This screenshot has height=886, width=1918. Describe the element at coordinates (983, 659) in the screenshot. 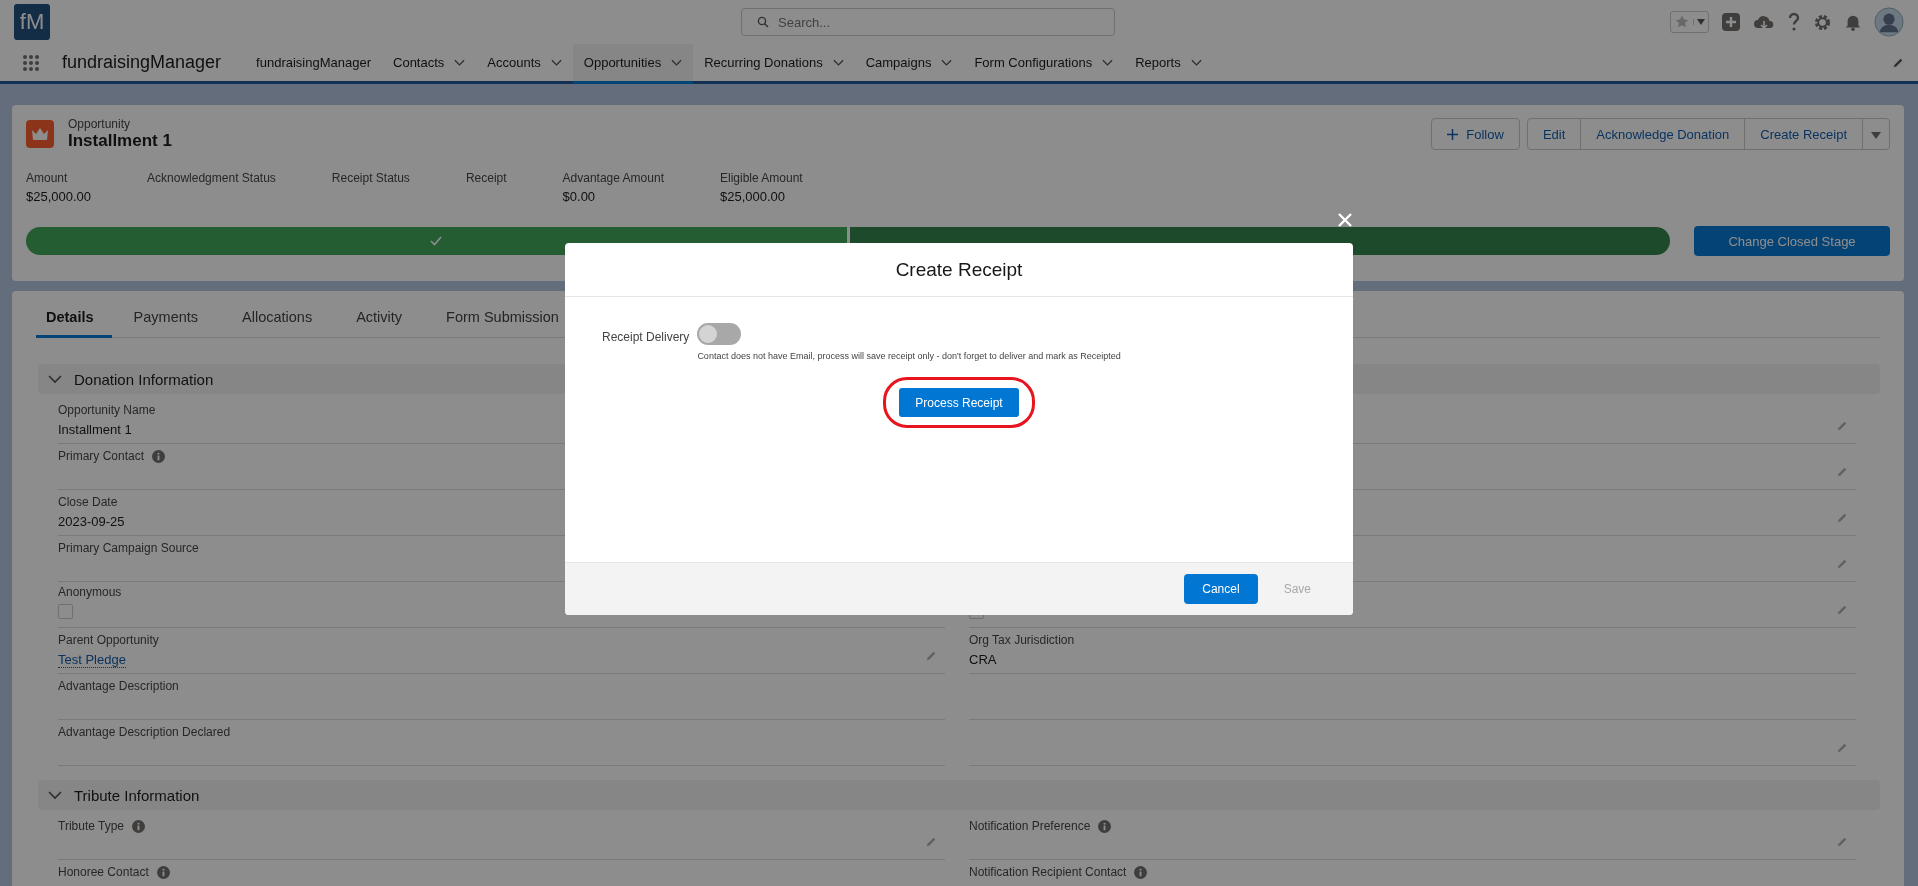

I see `field-value: CRA` at that location.